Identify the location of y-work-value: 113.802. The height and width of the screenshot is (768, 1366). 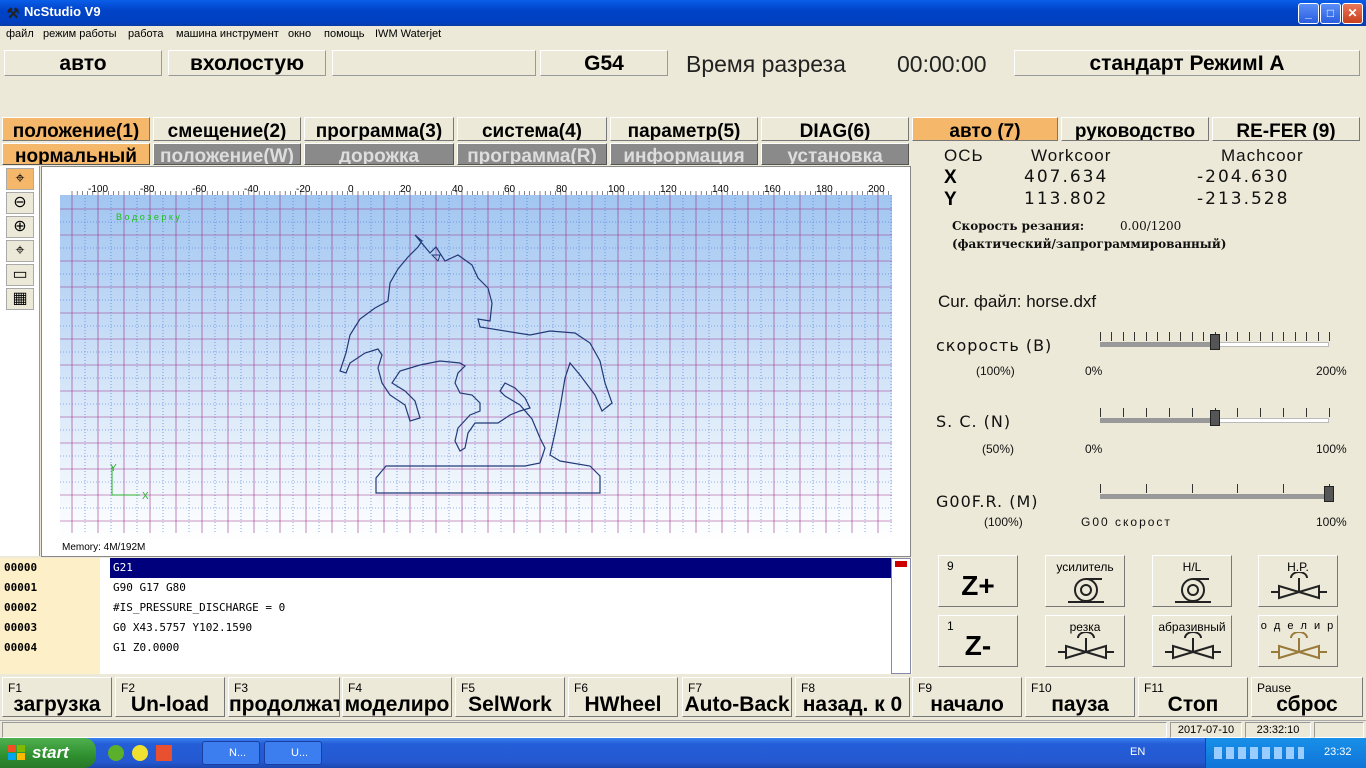
(1066, 199).